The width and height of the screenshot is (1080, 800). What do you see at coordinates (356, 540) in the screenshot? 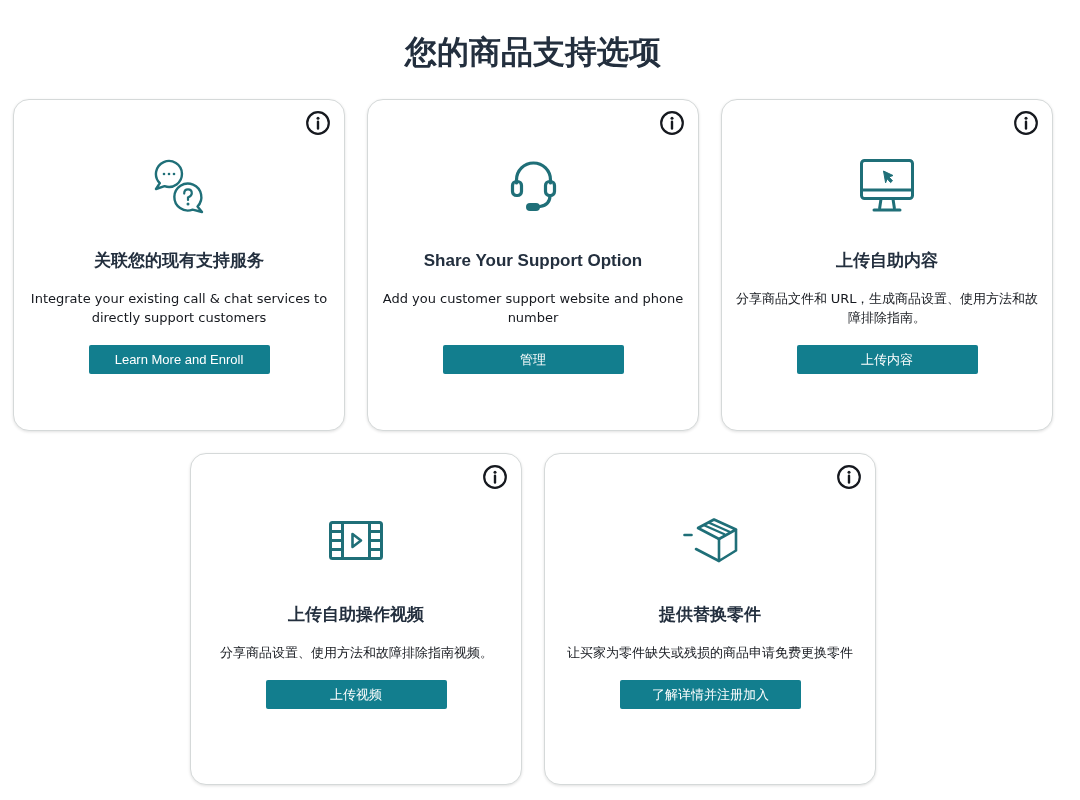
I see `film-play-icon` at bounding box center [356, 540].